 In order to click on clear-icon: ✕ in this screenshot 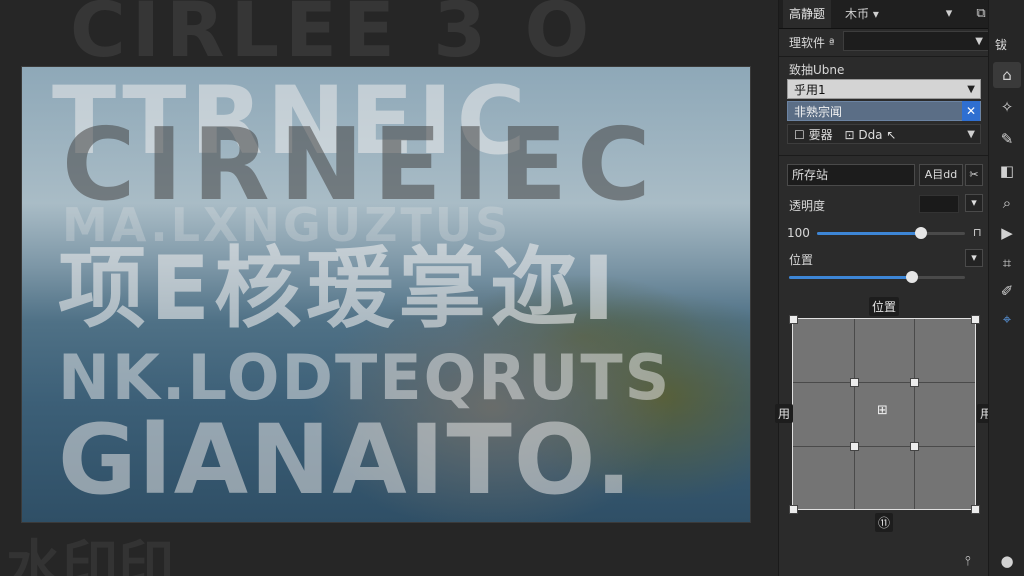, I will do `click(971, 111)`.